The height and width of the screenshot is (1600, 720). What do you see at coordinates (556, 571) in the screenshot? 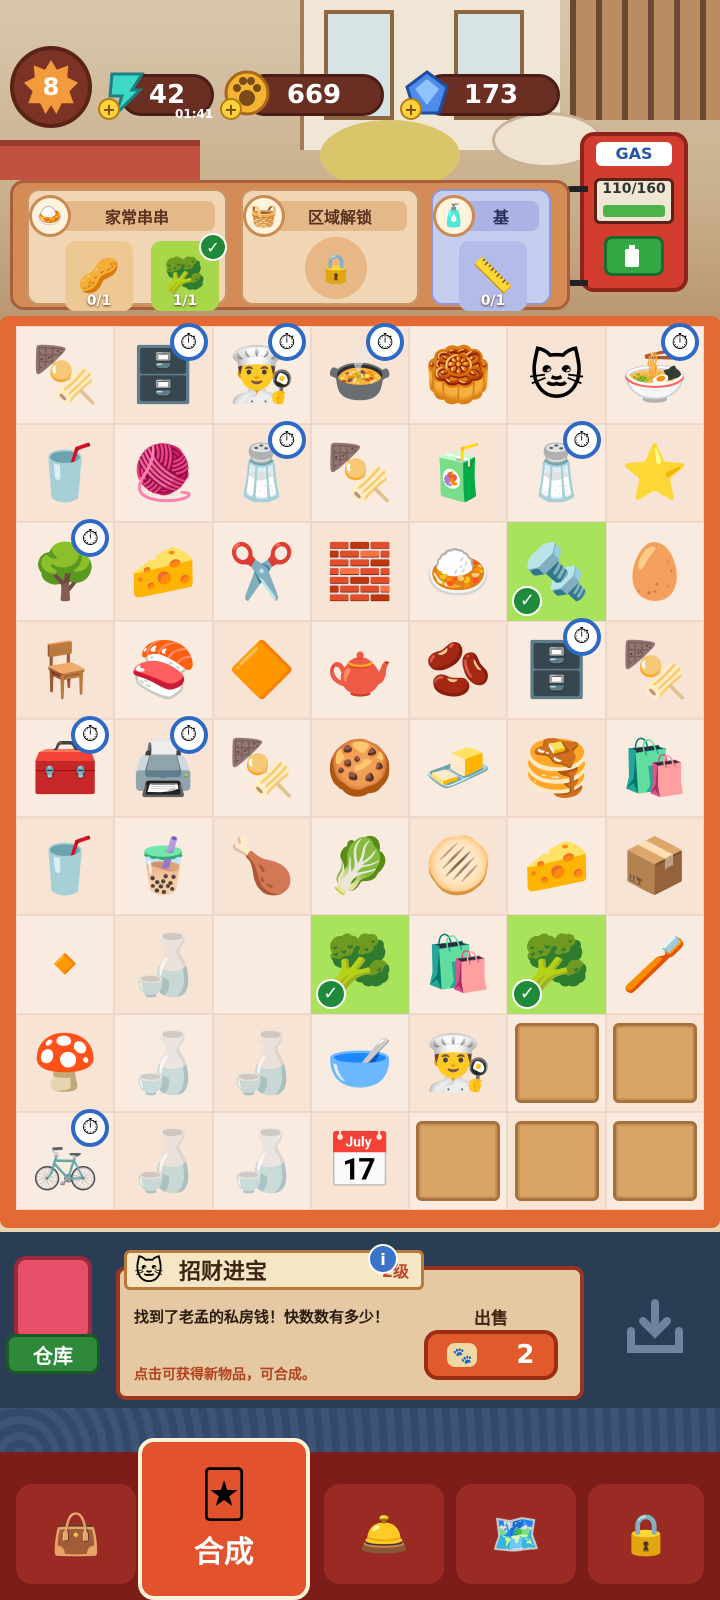
I see `board-cell: 🔩 ✓` at bounding box center [556, 571].